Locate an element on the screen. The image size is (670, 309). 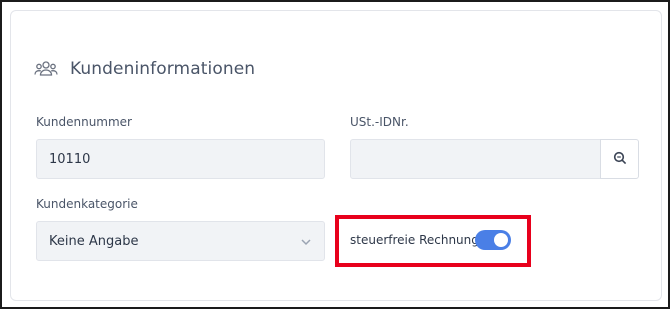
search-icon is located at coordinates (620, 159).